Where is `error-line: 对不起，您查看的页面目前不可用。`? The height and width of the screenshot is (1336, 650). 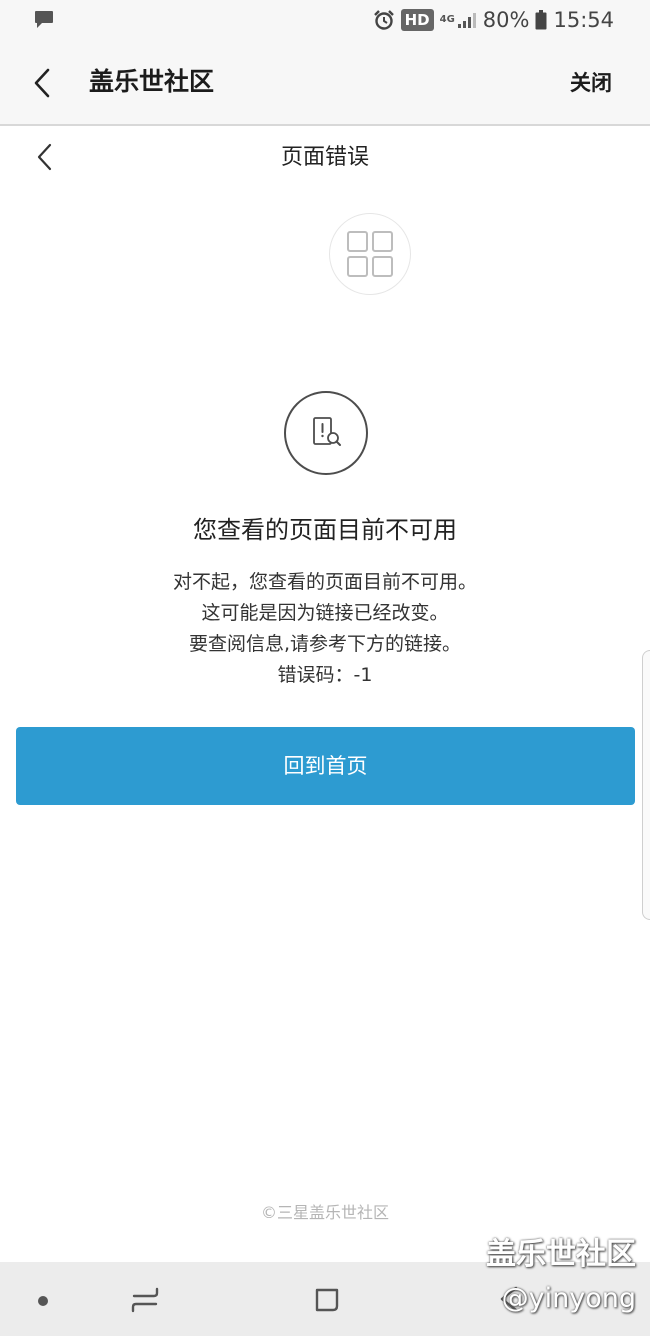 error-line: 对不起，您查看的页面目前不可用。 is located at coordinates (324, 582).